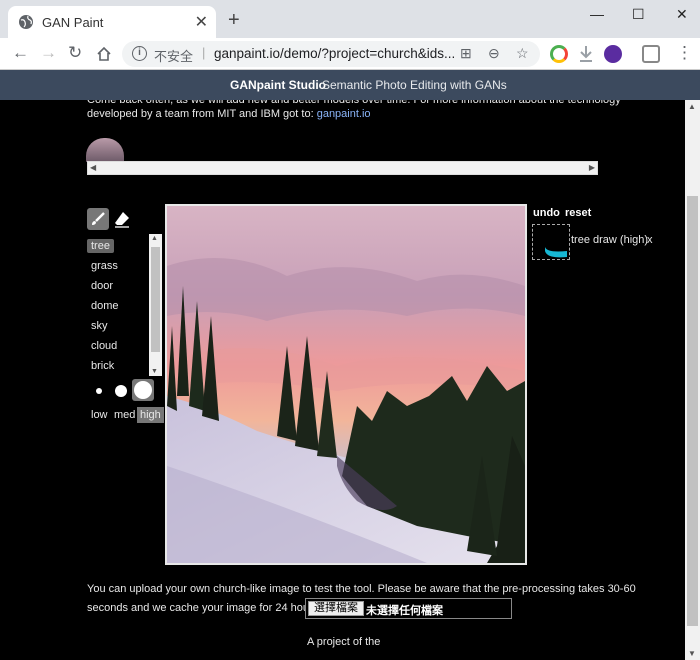 The height and width of the screenshot is (660, 700). I want to click on history-thumbnail, so click(551, 242).